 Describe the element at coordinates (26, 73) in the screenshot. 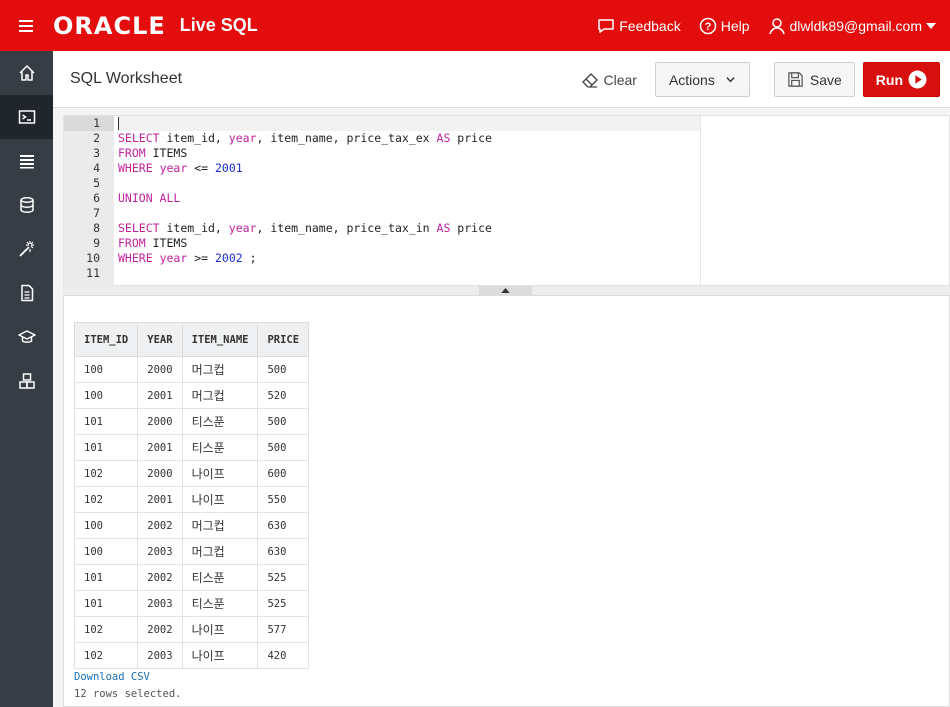

I see `nav-home` at that location.